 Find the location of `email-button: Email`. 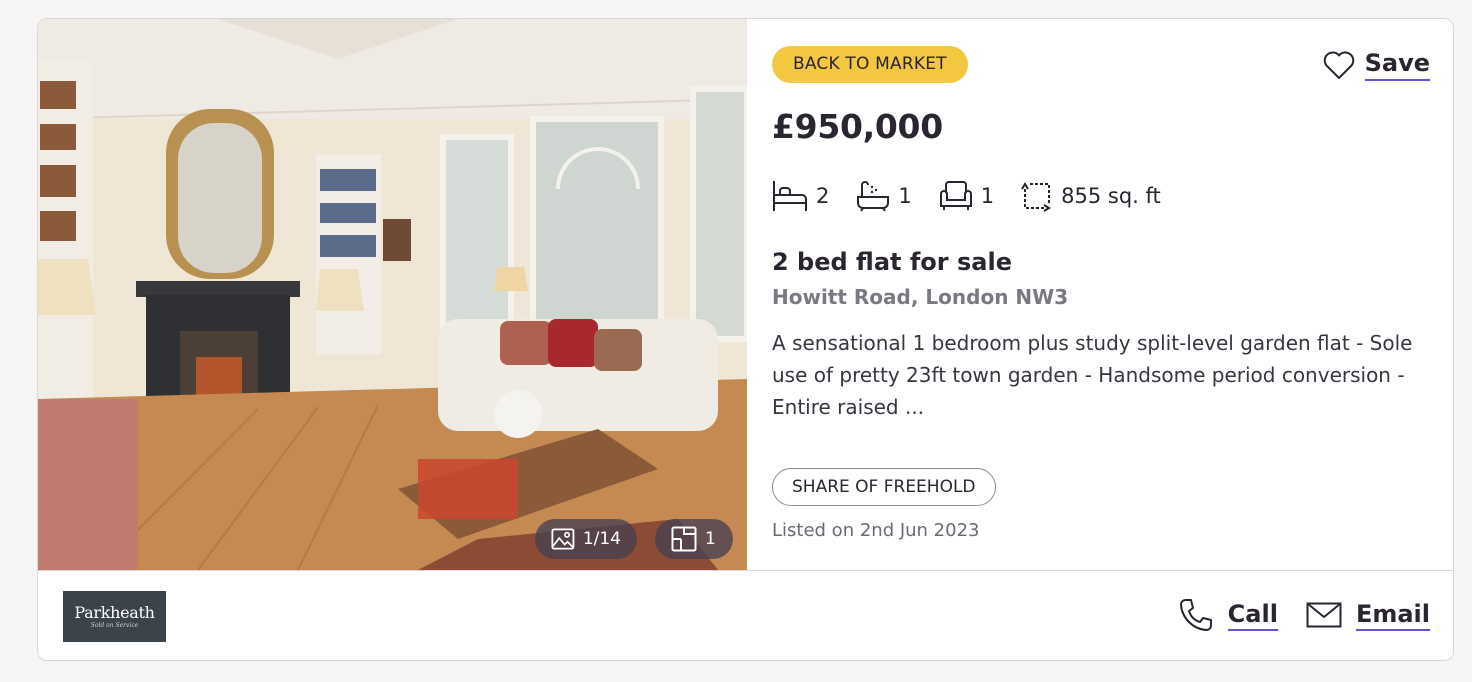

email-button: Email is located at coordinates (1368, 615).